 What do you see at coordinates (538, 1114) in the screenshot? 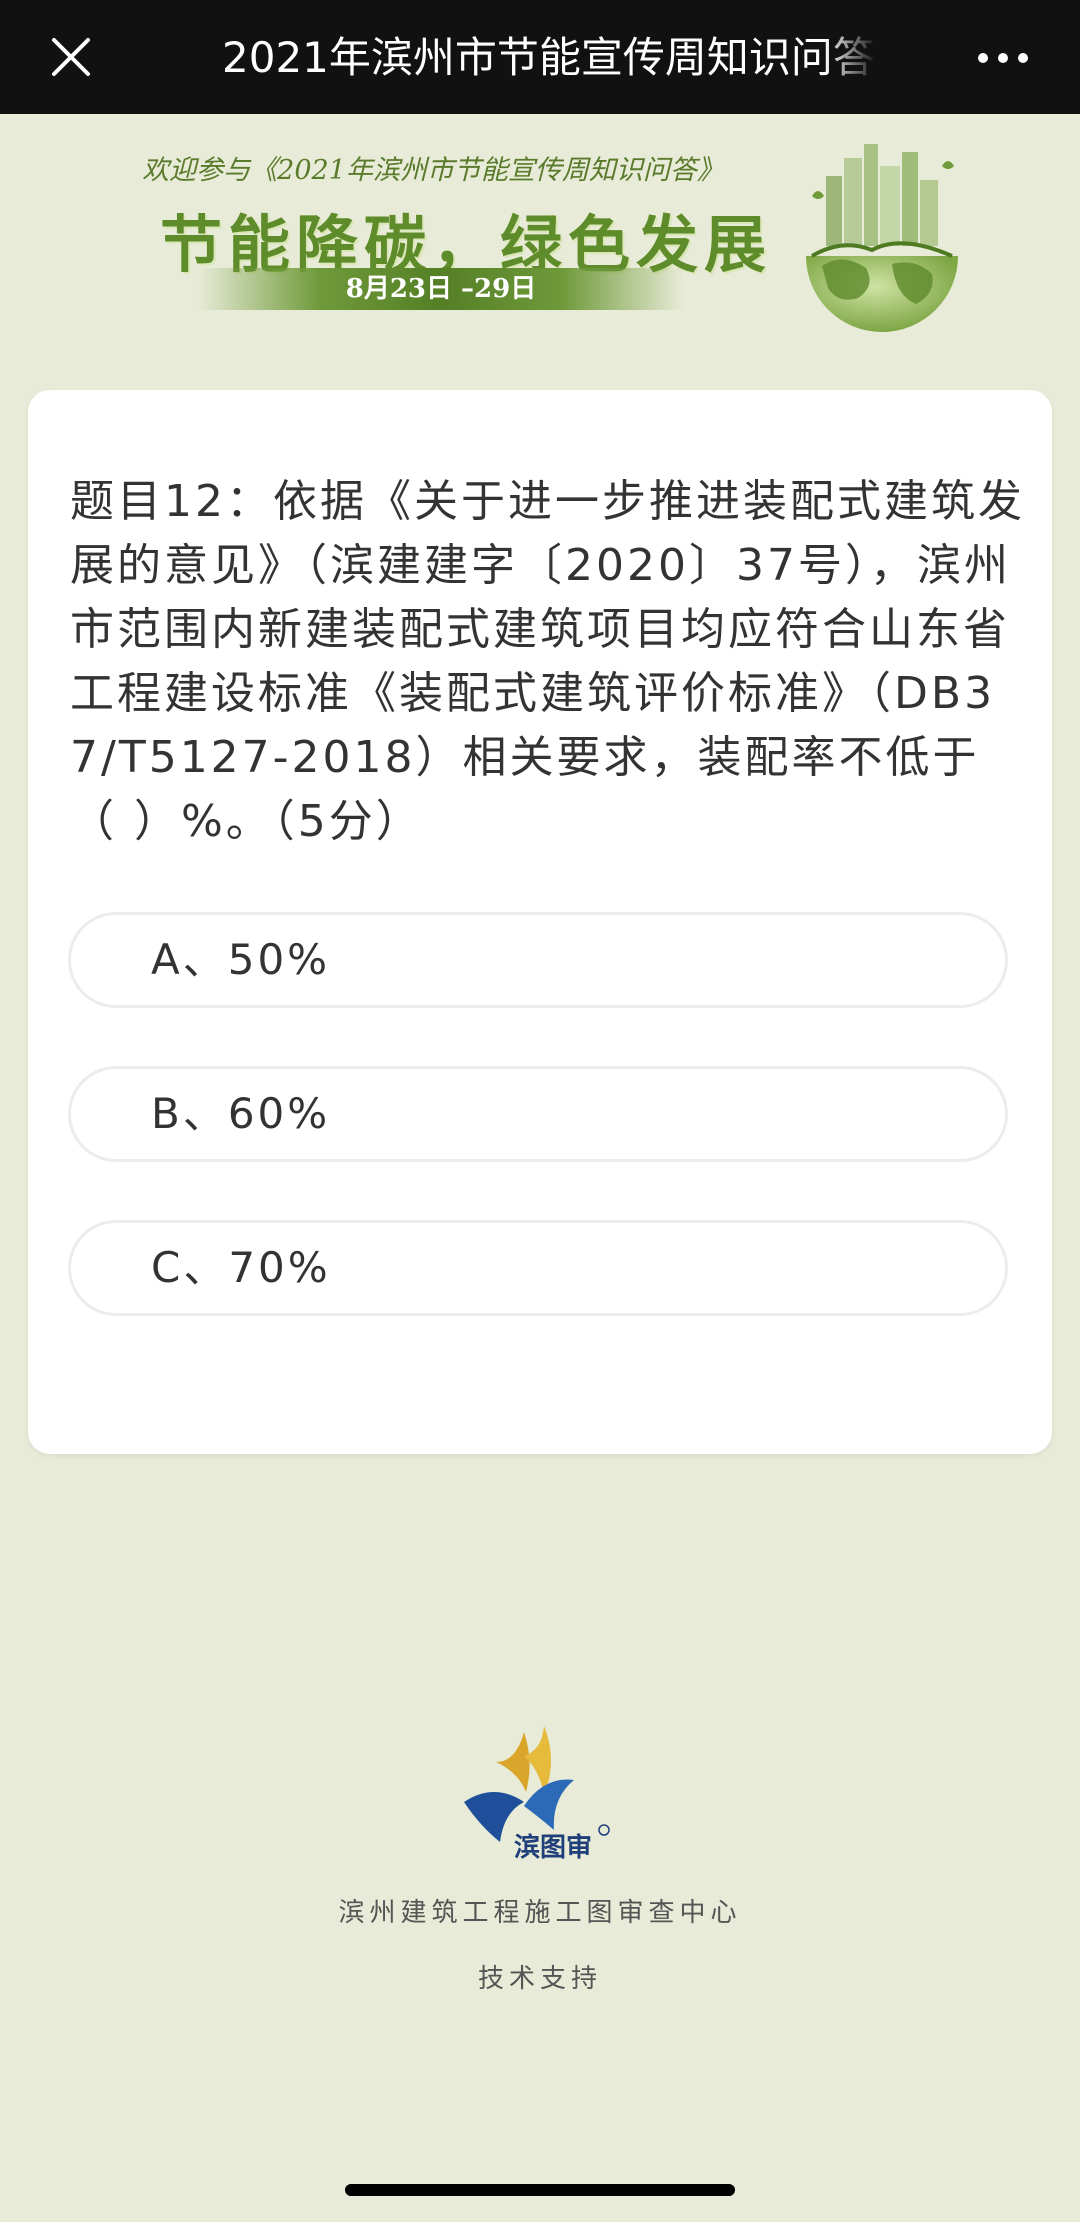
I see `option-b: B、60%` at bounding box center [538, 1114].